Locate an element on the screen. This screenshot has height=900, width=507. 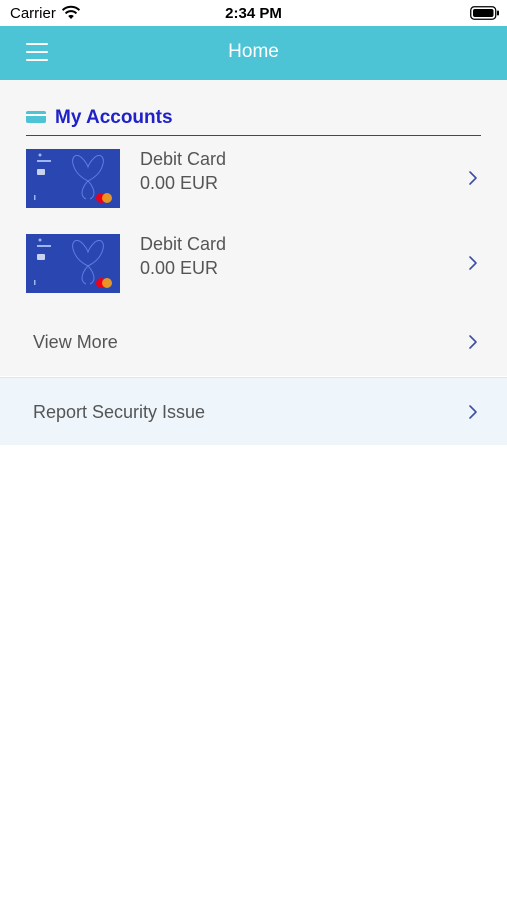
nav-bar: Home is located at coordinates (253, 53).